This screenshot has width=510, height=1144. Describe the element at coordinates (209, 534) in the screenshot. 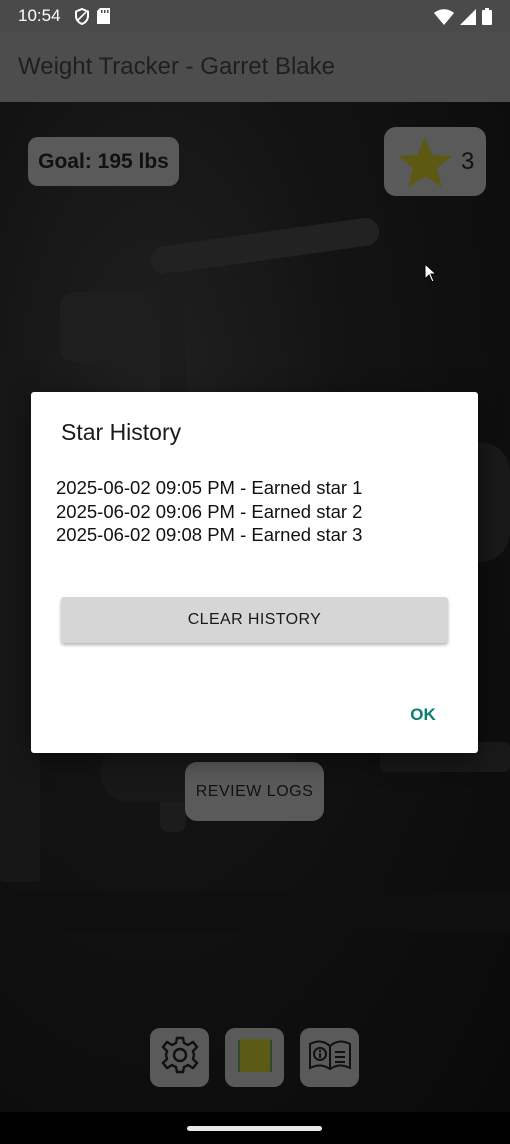

I see `history-entry: 2025-06-02 09:08 PM - Earned star 3` at that location.